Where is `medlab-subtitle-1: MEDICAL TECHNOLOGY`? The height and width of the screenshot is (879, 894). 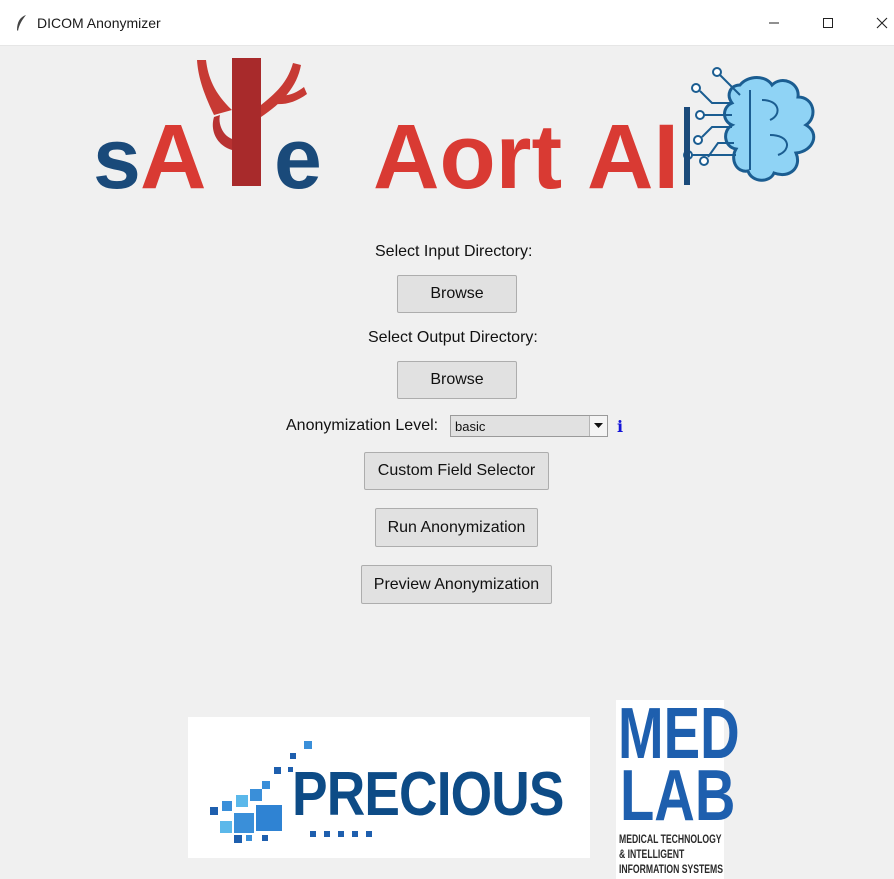 medlab-subtitle-1: MEDICAL TECHNOLOGY is located at coordinates (670, 839).